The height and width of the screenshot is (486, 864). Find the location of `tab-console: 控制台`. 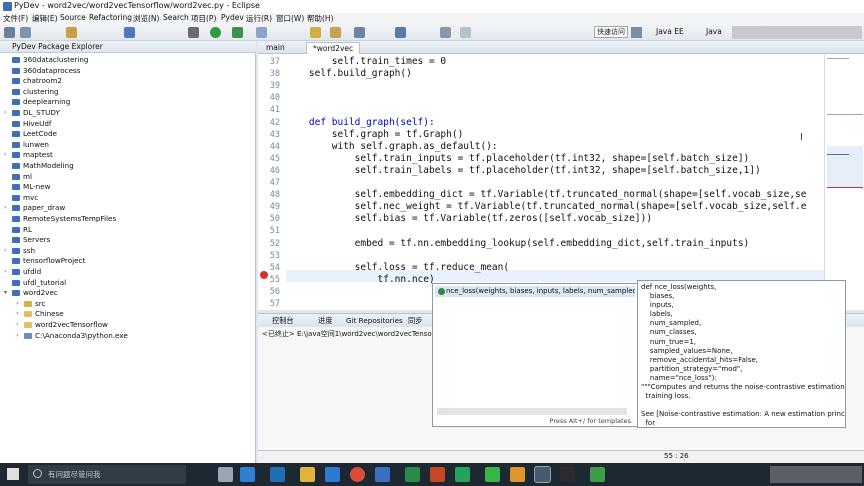

tab-console: 控制台 is located at coordinates (283, 321).